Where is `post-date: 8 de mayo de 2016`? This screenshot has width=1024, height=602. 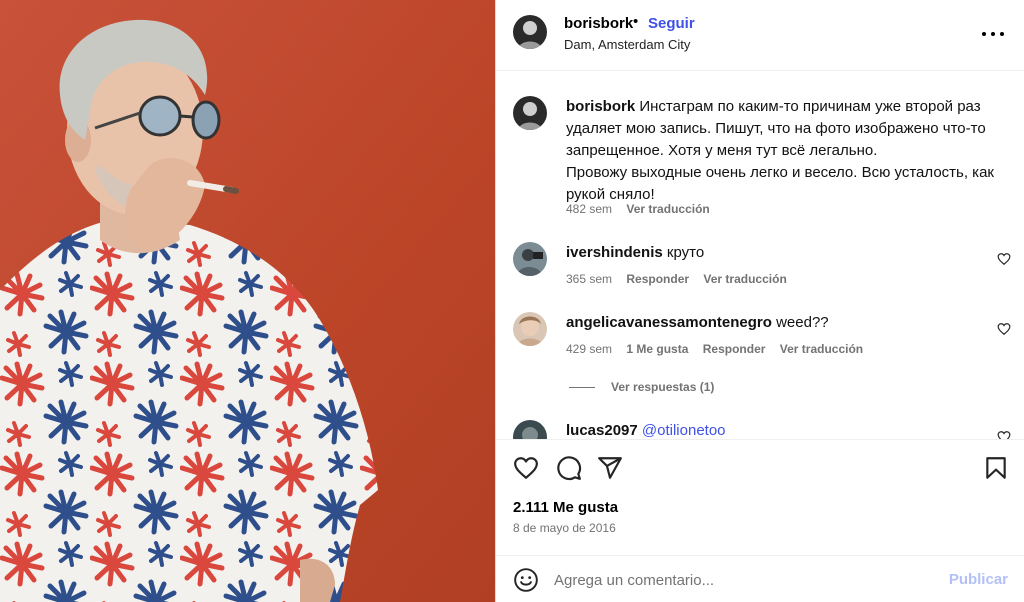
post-date: 8 de mayo de 2016 is located at coordinates (564, 528).